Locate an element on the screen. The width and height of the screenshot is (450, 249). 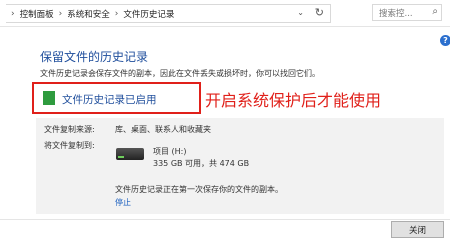
source-label: 文件复制来源: is located at coordinates (69, 129).